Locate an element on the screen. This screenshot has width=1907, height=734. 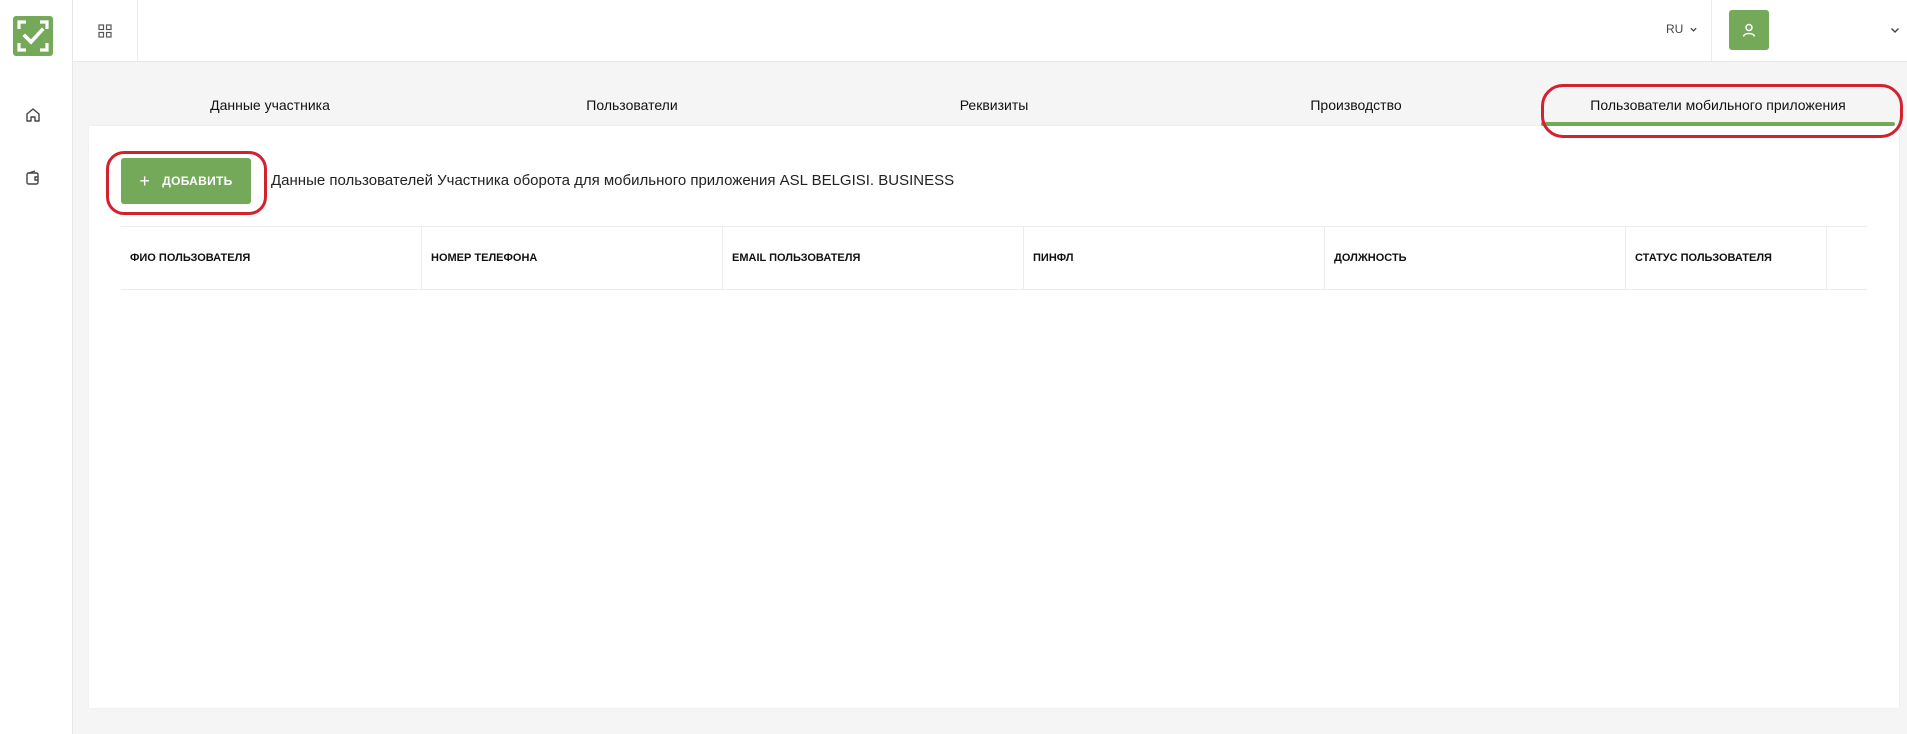
tab-requisites: Реквизиты is located at coordinates (994, 105).